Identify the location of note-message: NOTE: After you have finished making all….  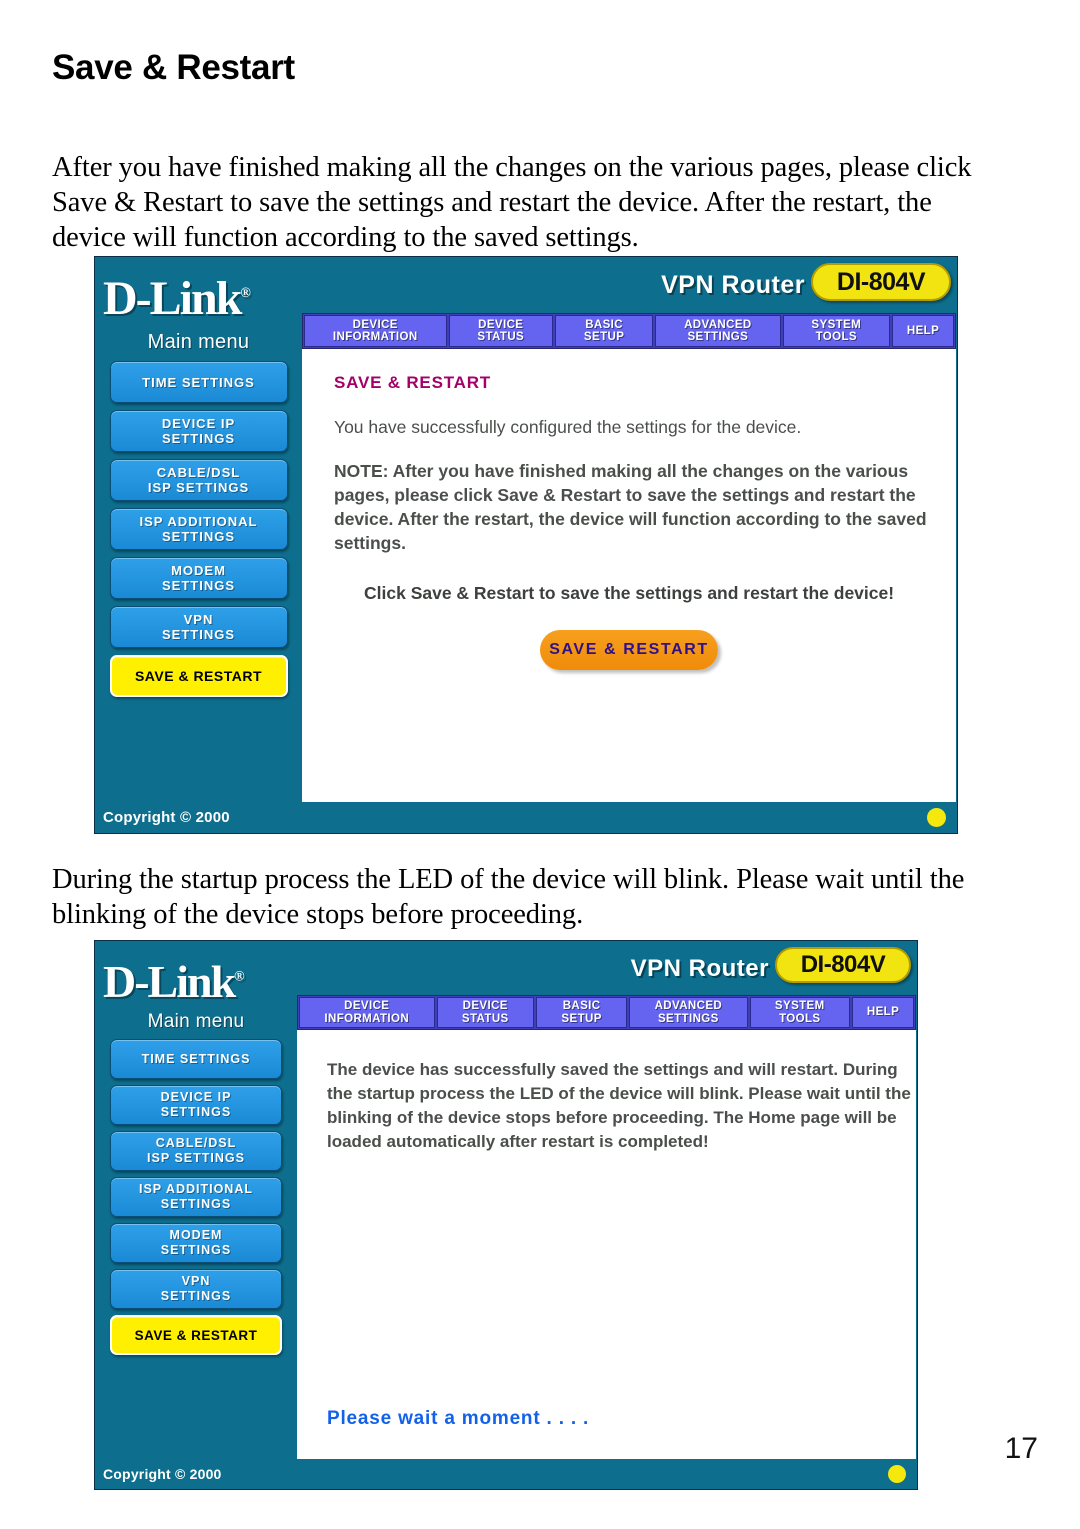
(630, 507).